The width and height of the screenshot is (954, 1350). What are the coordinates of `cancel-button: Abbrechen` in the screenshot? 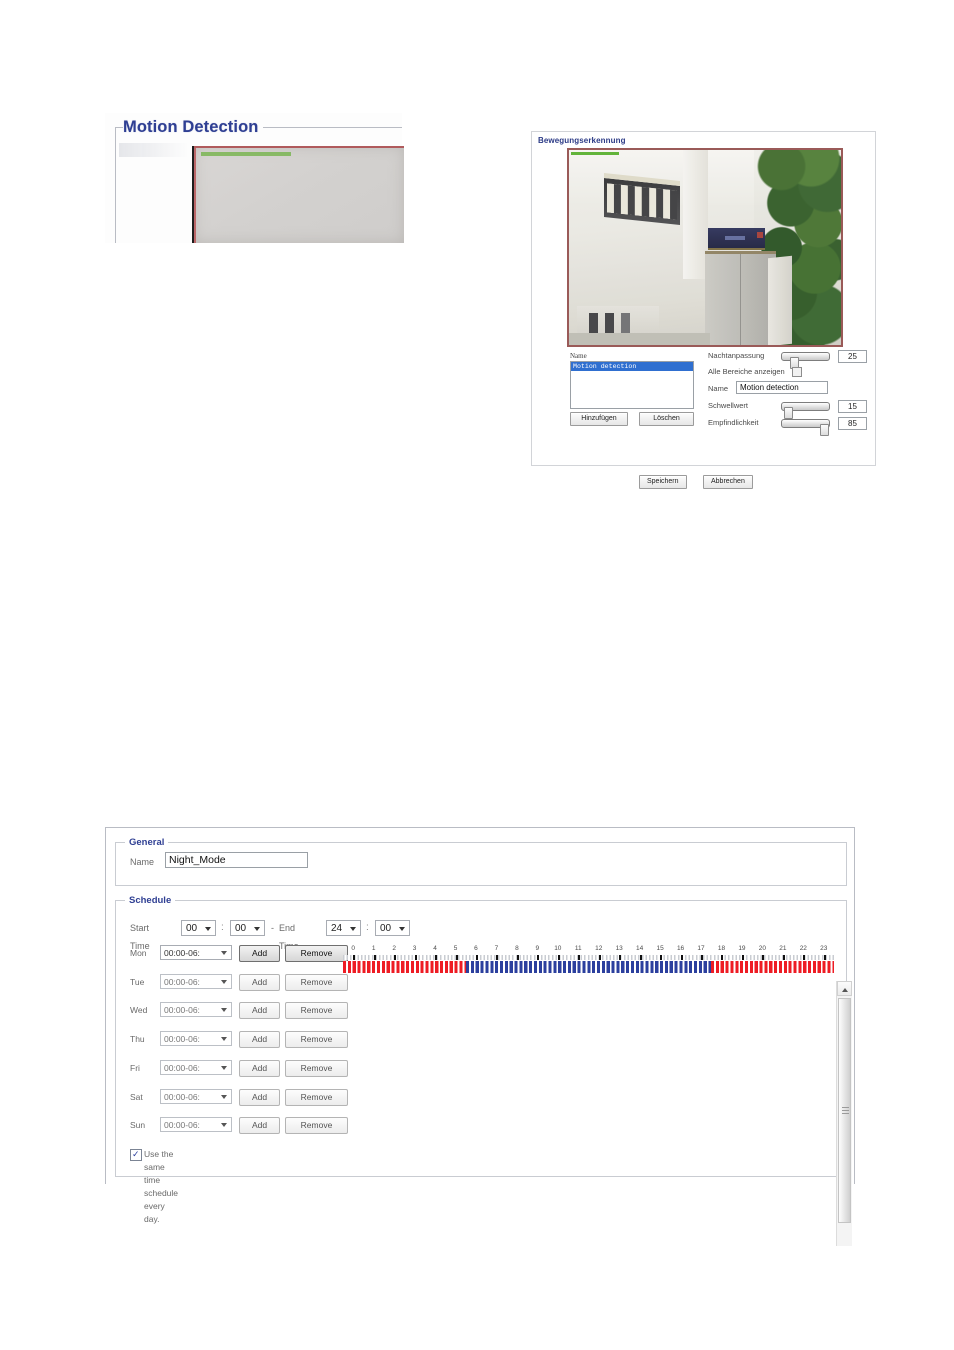 It's located at (727, 482).